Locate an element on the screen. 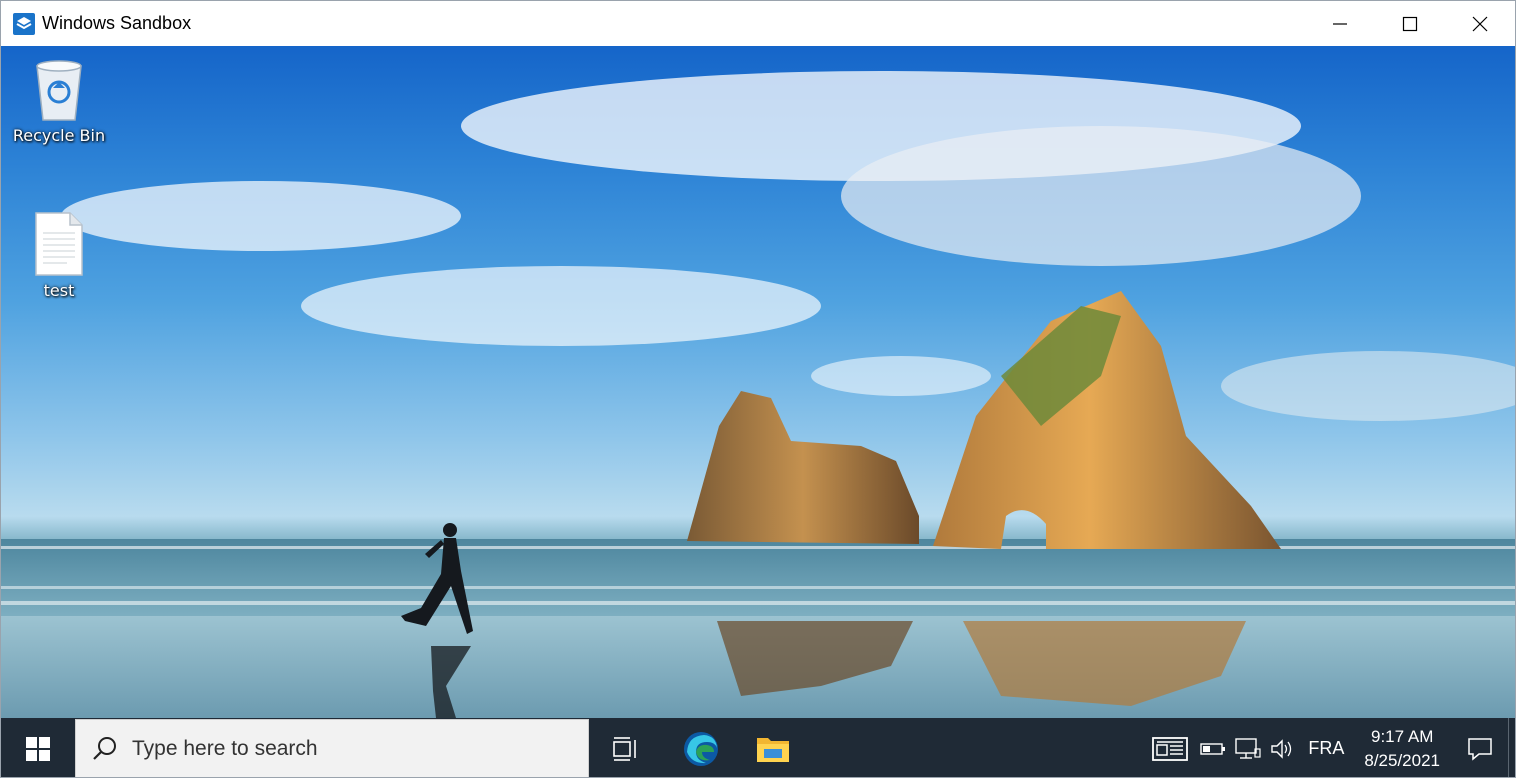 Image resolution: width=1516 pixels, height=778 pixels. clock-date: 8/25/2021 is located at coordinates (1402, 760).